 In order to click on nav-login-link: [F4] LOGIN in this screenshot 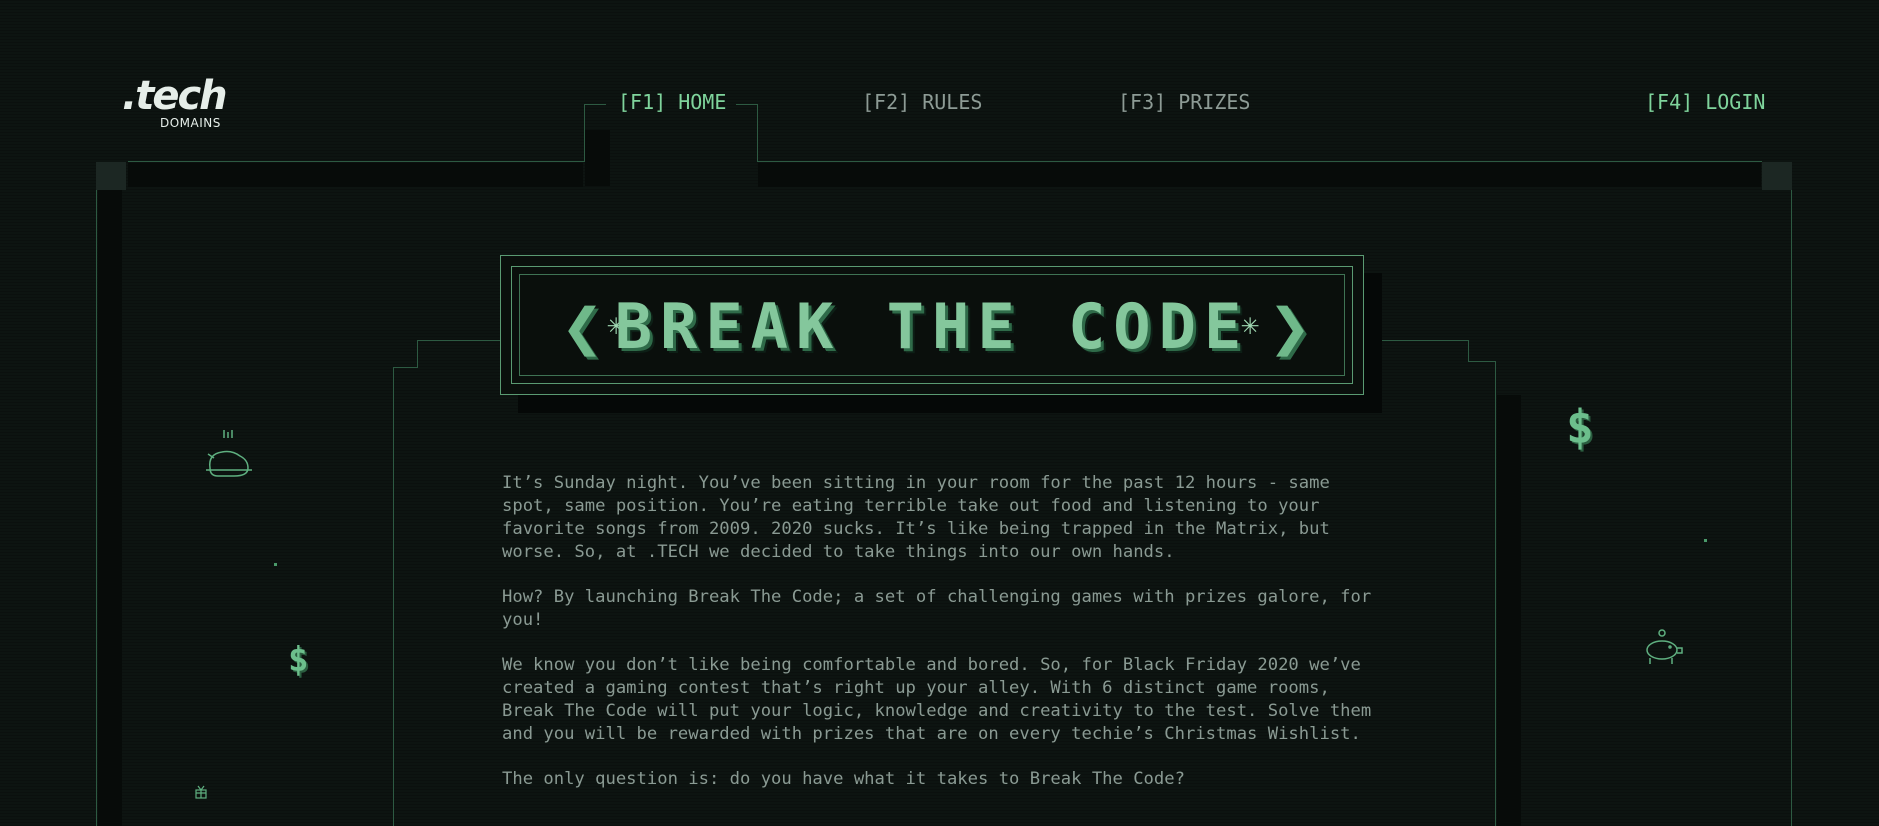, I will do `click(1705, 102)`.